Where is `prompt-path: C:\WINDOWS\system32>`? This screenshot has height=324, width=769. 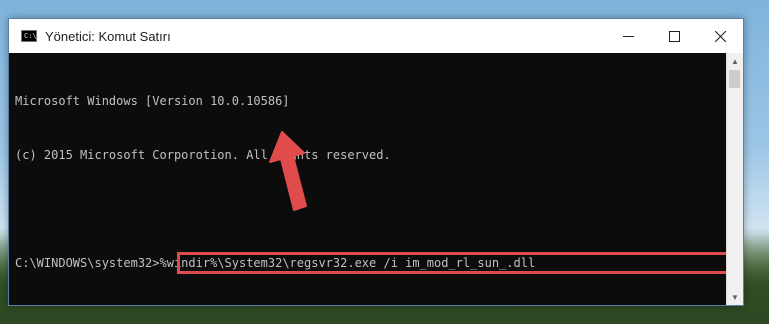
prompt-path: C:\WINDOWS\system32> is located at coordinates (87, 263).